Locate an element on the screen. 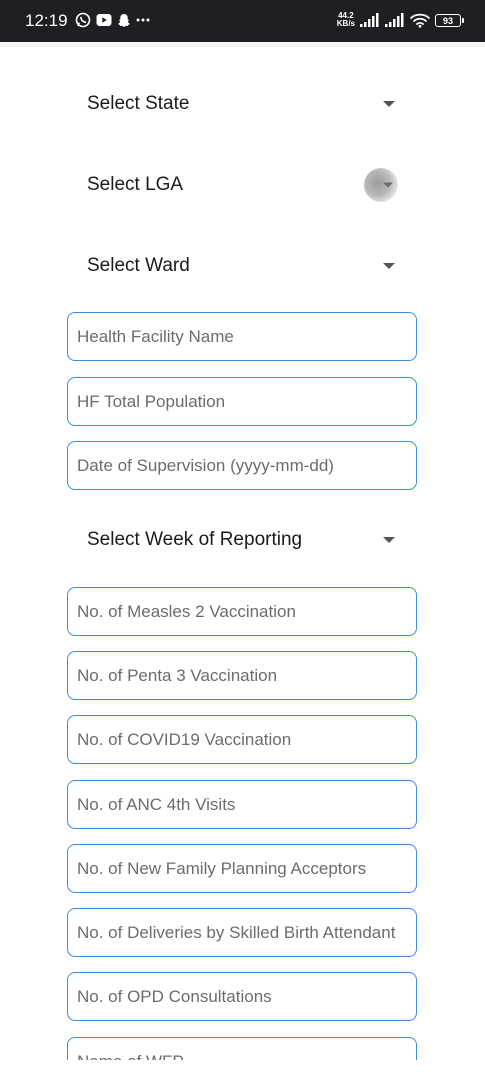  system-icons: 44.2 KB/s 93 is located at coordinates (400, 20).